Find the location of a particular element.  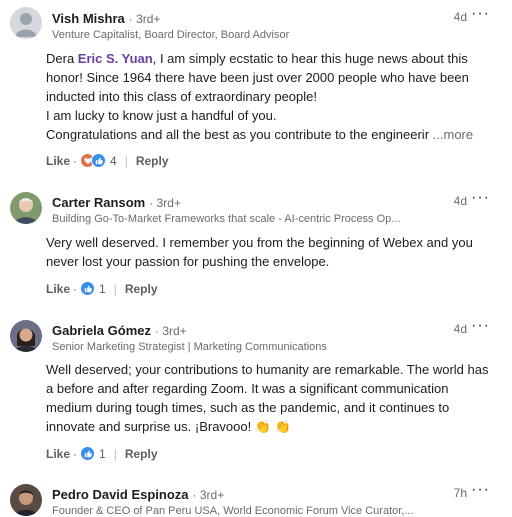

author-name: Gabriela Gómez is located at coordinates (101, 330).